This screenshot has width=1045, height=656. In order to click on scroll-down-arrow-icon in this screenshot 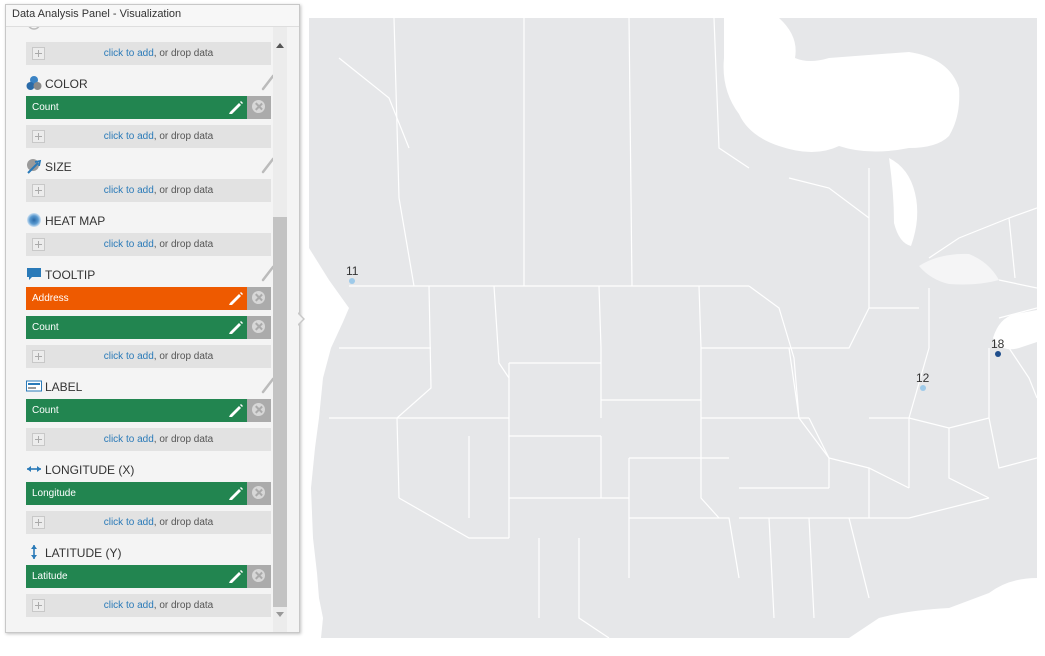, I will do `click(280, 614)`.